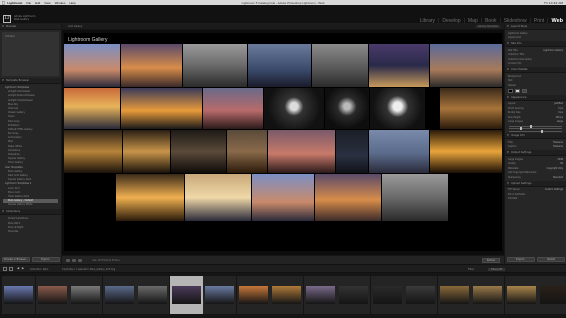  I want to click on center-header-right: Gallery Template, so click(487, 26).